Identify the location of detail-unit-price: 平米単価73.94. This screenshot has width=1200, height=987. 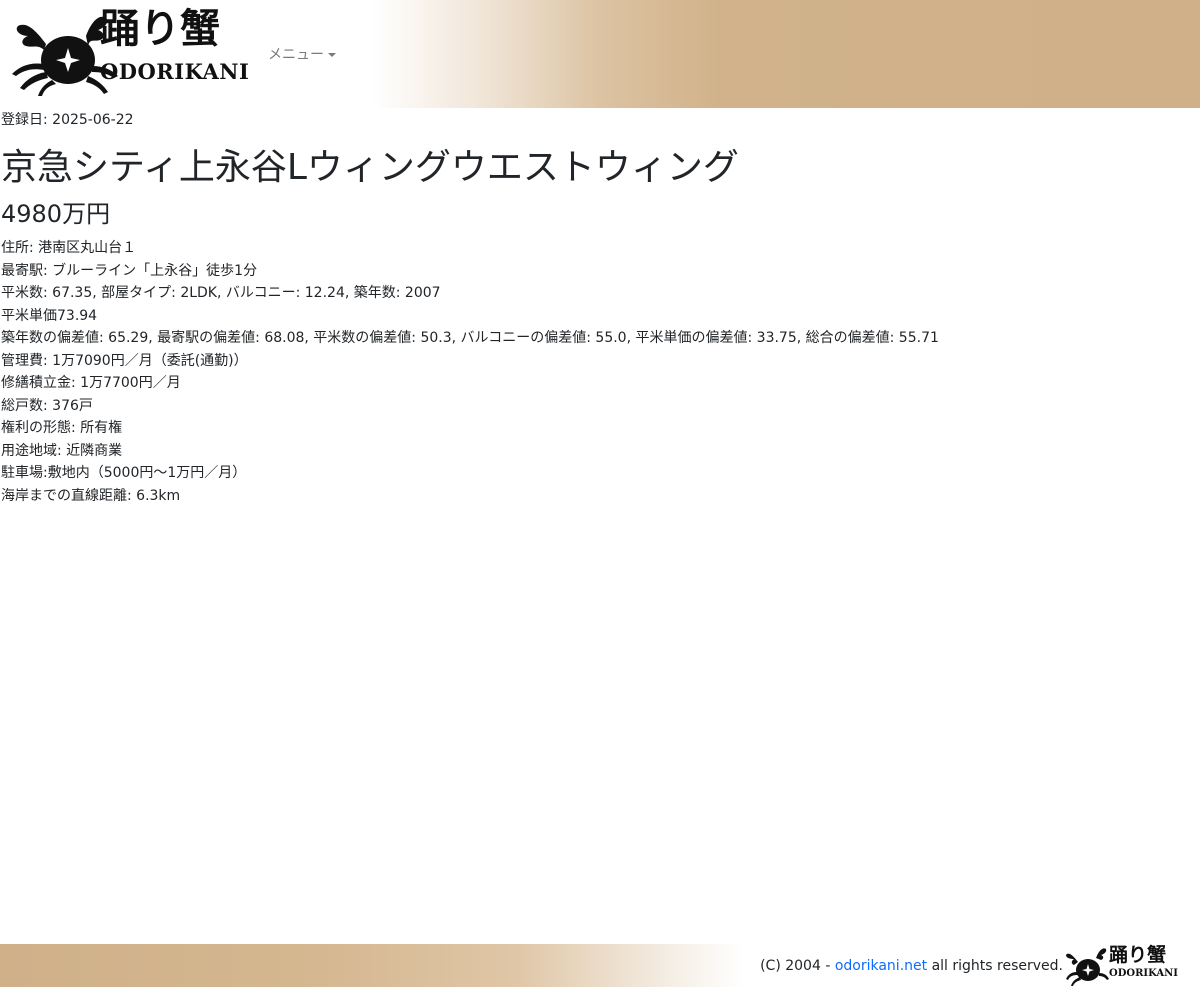
(49, 315).